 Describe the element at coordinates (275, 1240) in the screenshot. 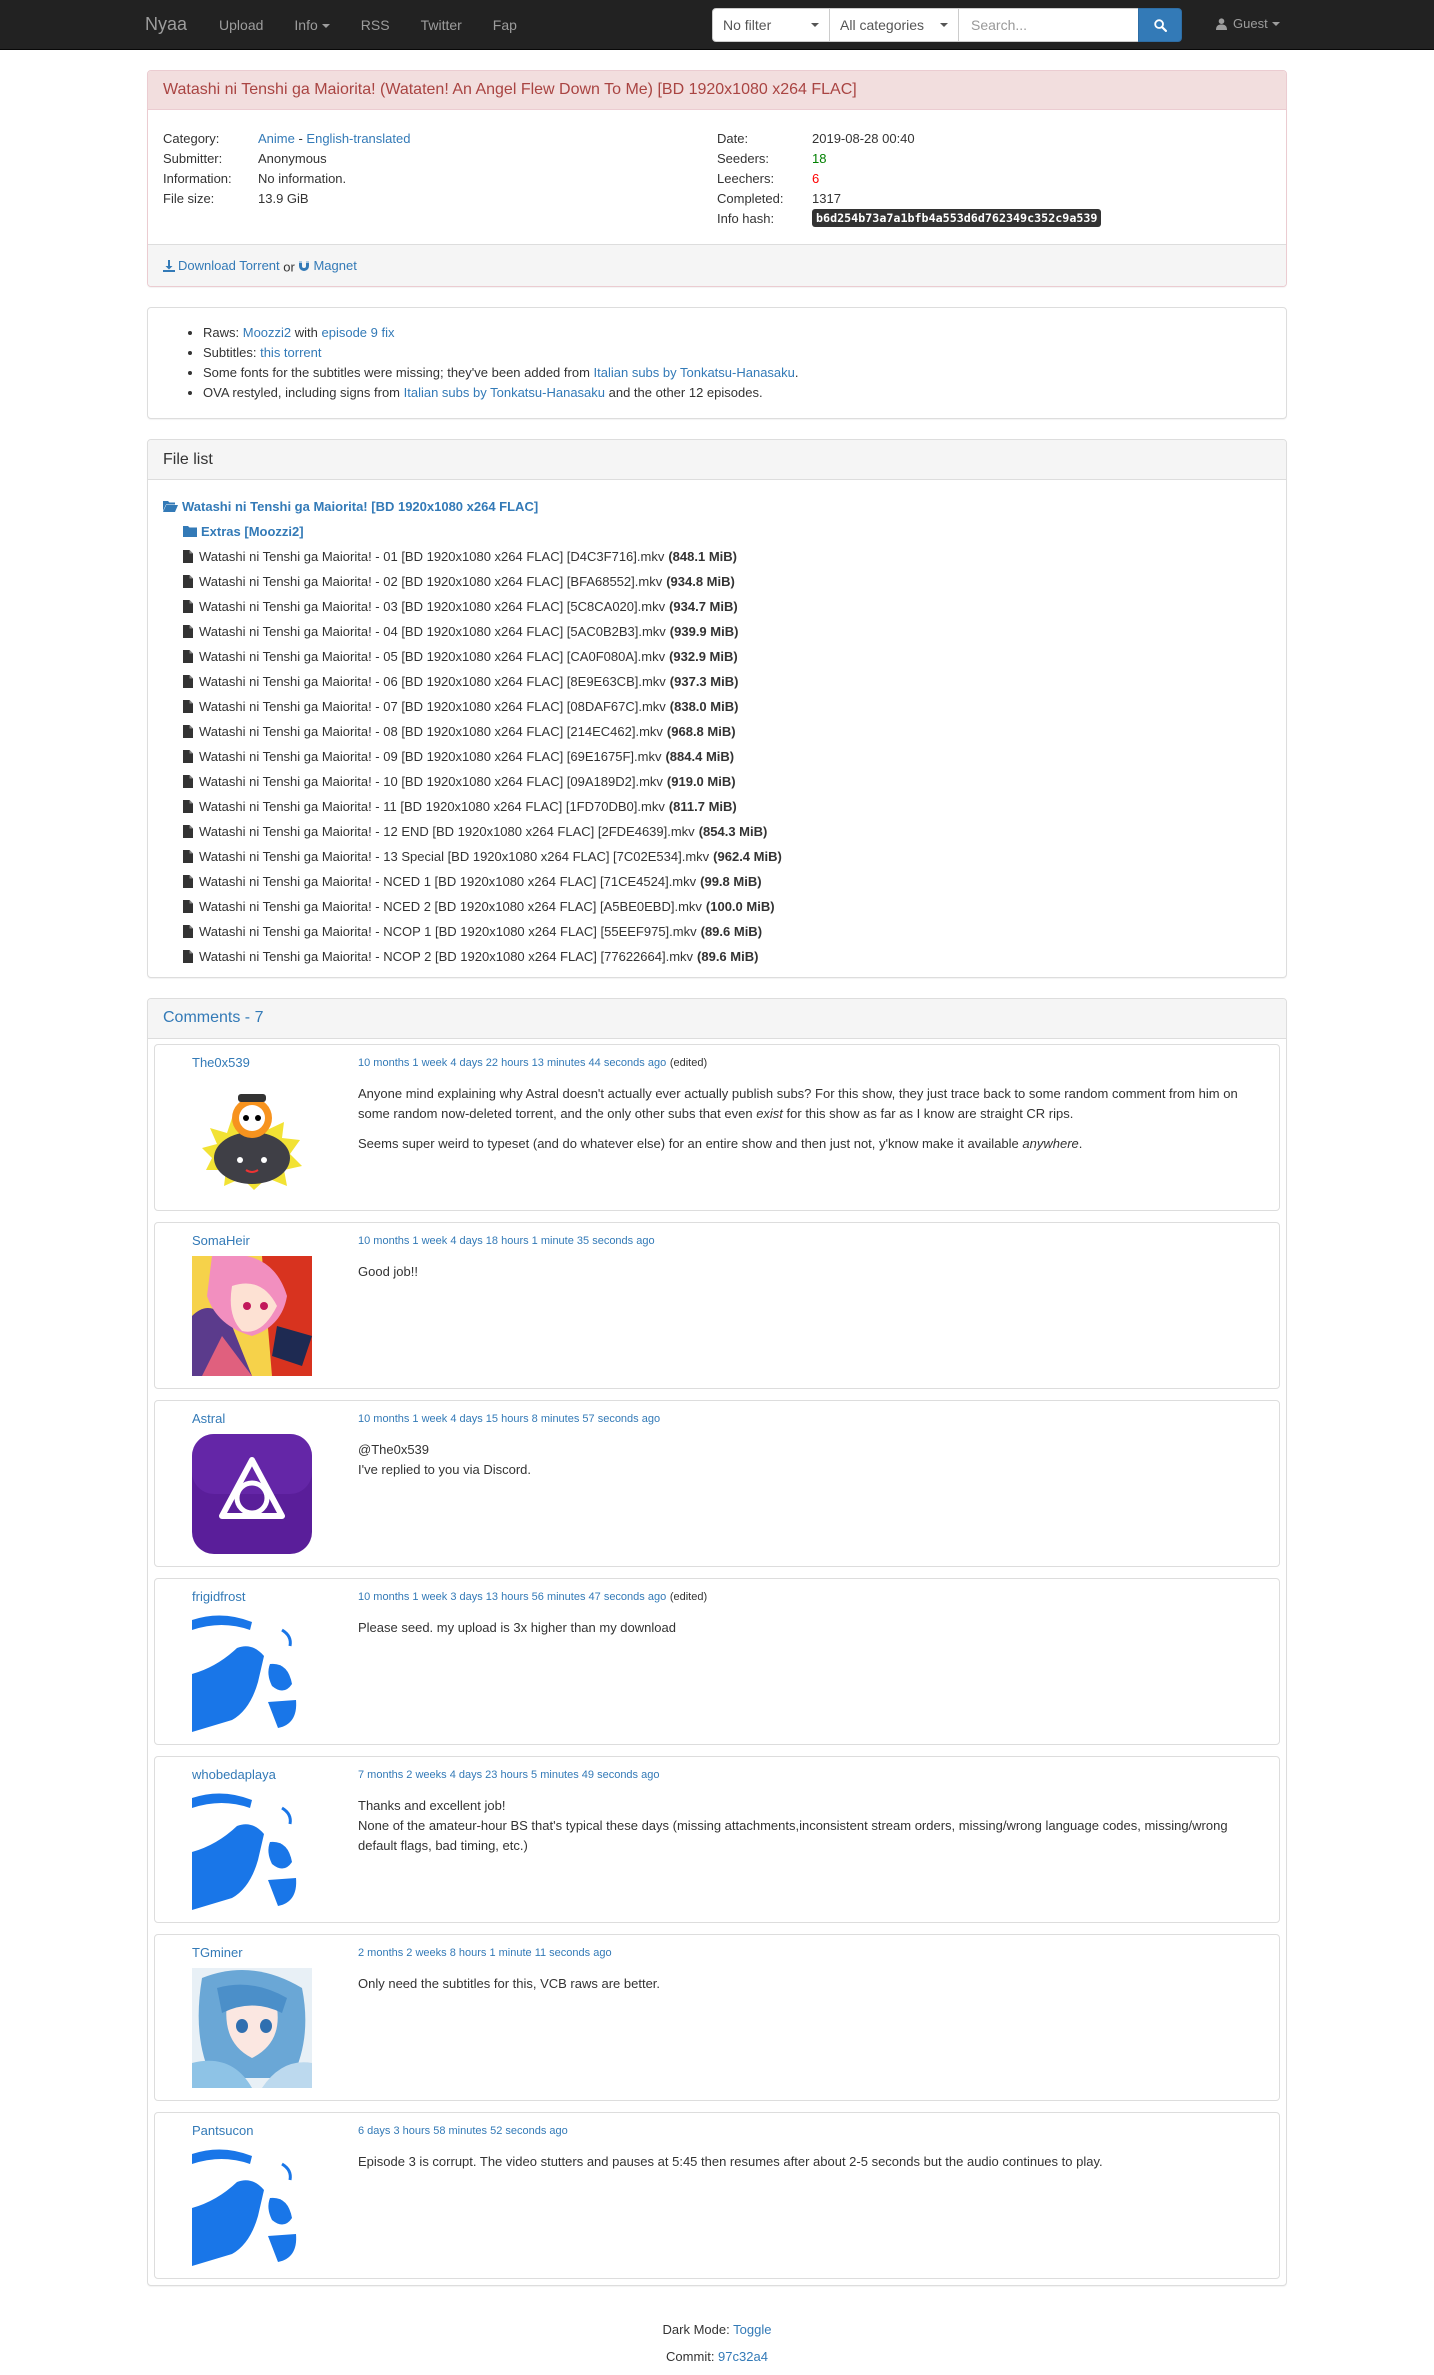

I see `comment-username: SomaHeir` at that location.